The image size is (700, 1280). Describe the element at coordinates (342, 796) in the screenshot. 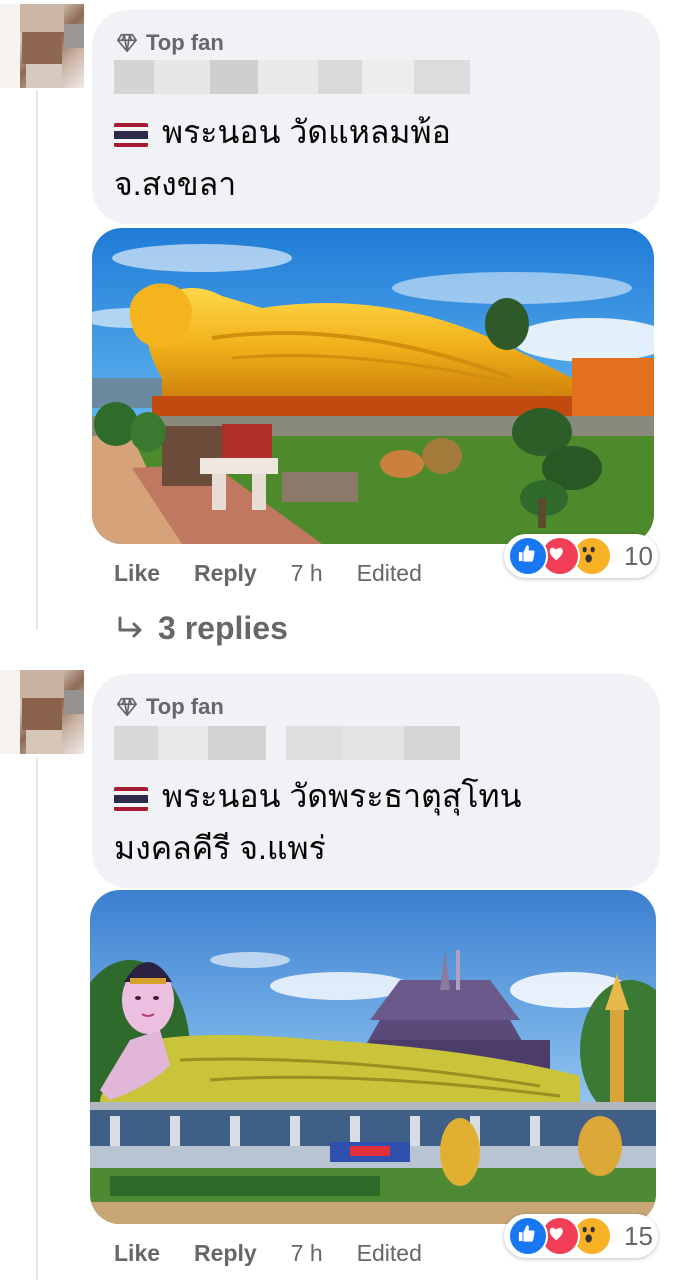

I see `comment-text-line: พระนอน วัดพระธาตุสุโทน` at that location.